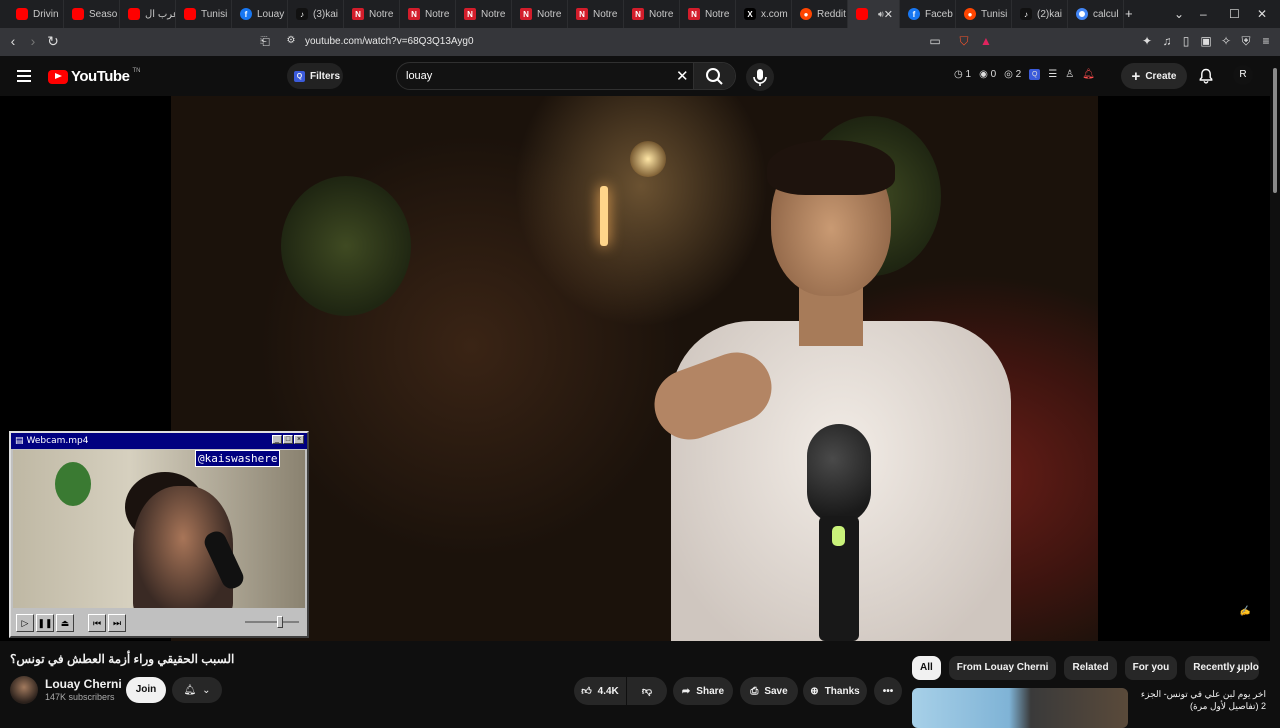  Describe the element at coordinates (315, 76) in the screenshot. I see `filters-button: Q Filters` at that location.